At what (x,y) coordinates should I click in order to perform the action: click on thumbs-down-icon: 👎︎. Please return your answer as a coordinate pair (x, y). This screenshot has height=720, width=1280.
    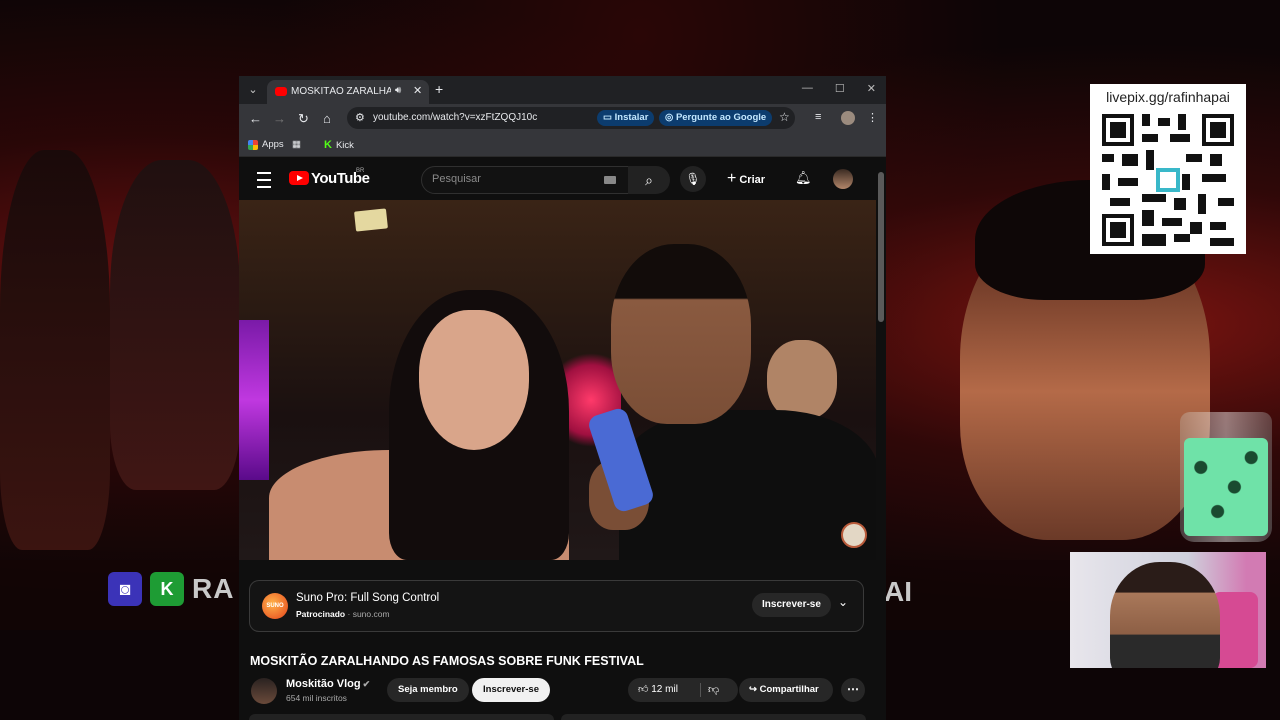
    Looking at the image, I should click on (714, 690).